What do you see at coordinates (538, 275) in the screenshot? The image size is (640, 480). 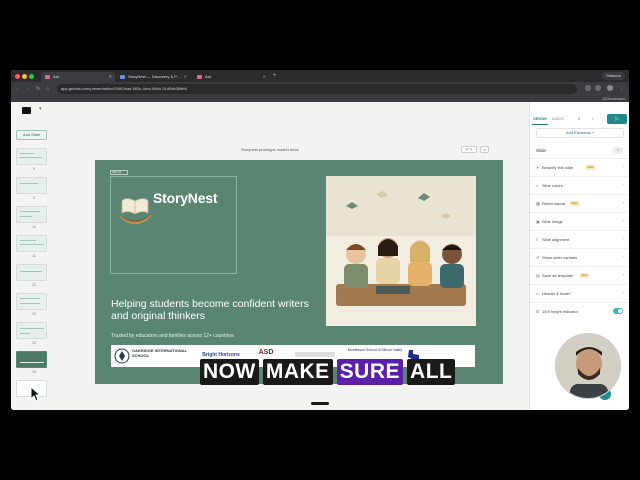 I see `template-icon: ▤` at bounding box center [538, 275].